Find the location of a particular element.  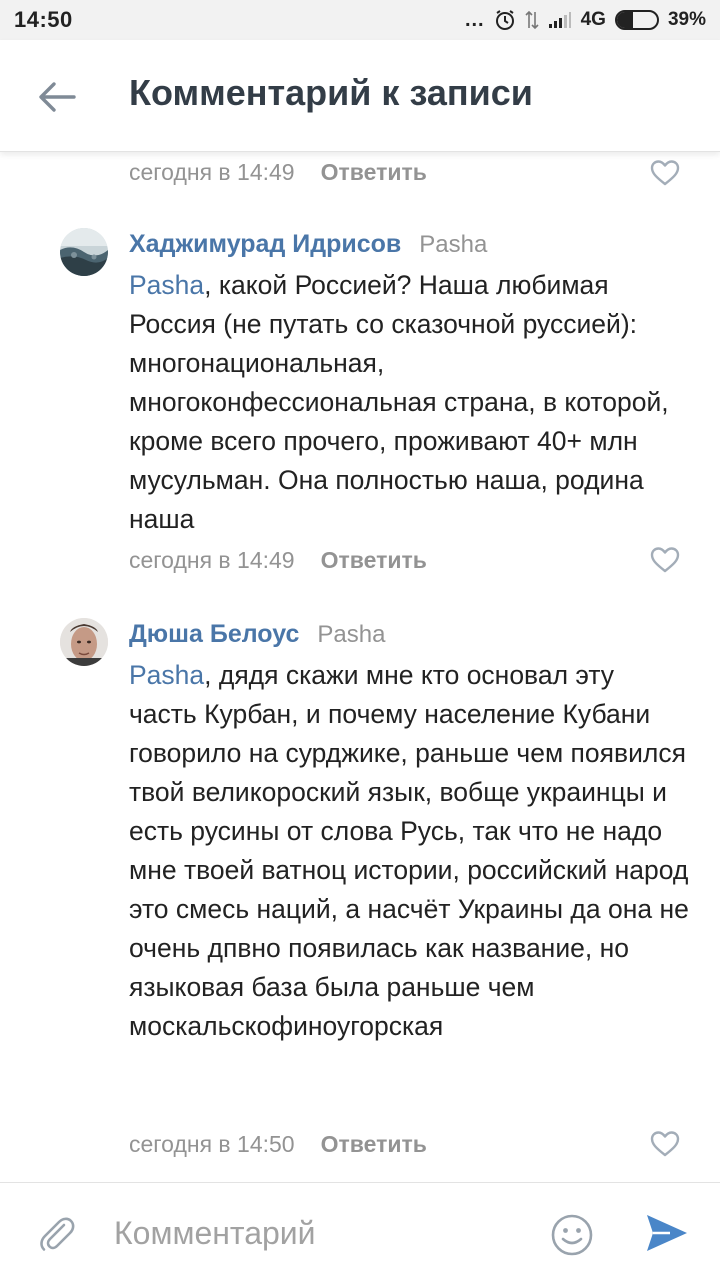

send-icon is located at coordinates (667, 1233).